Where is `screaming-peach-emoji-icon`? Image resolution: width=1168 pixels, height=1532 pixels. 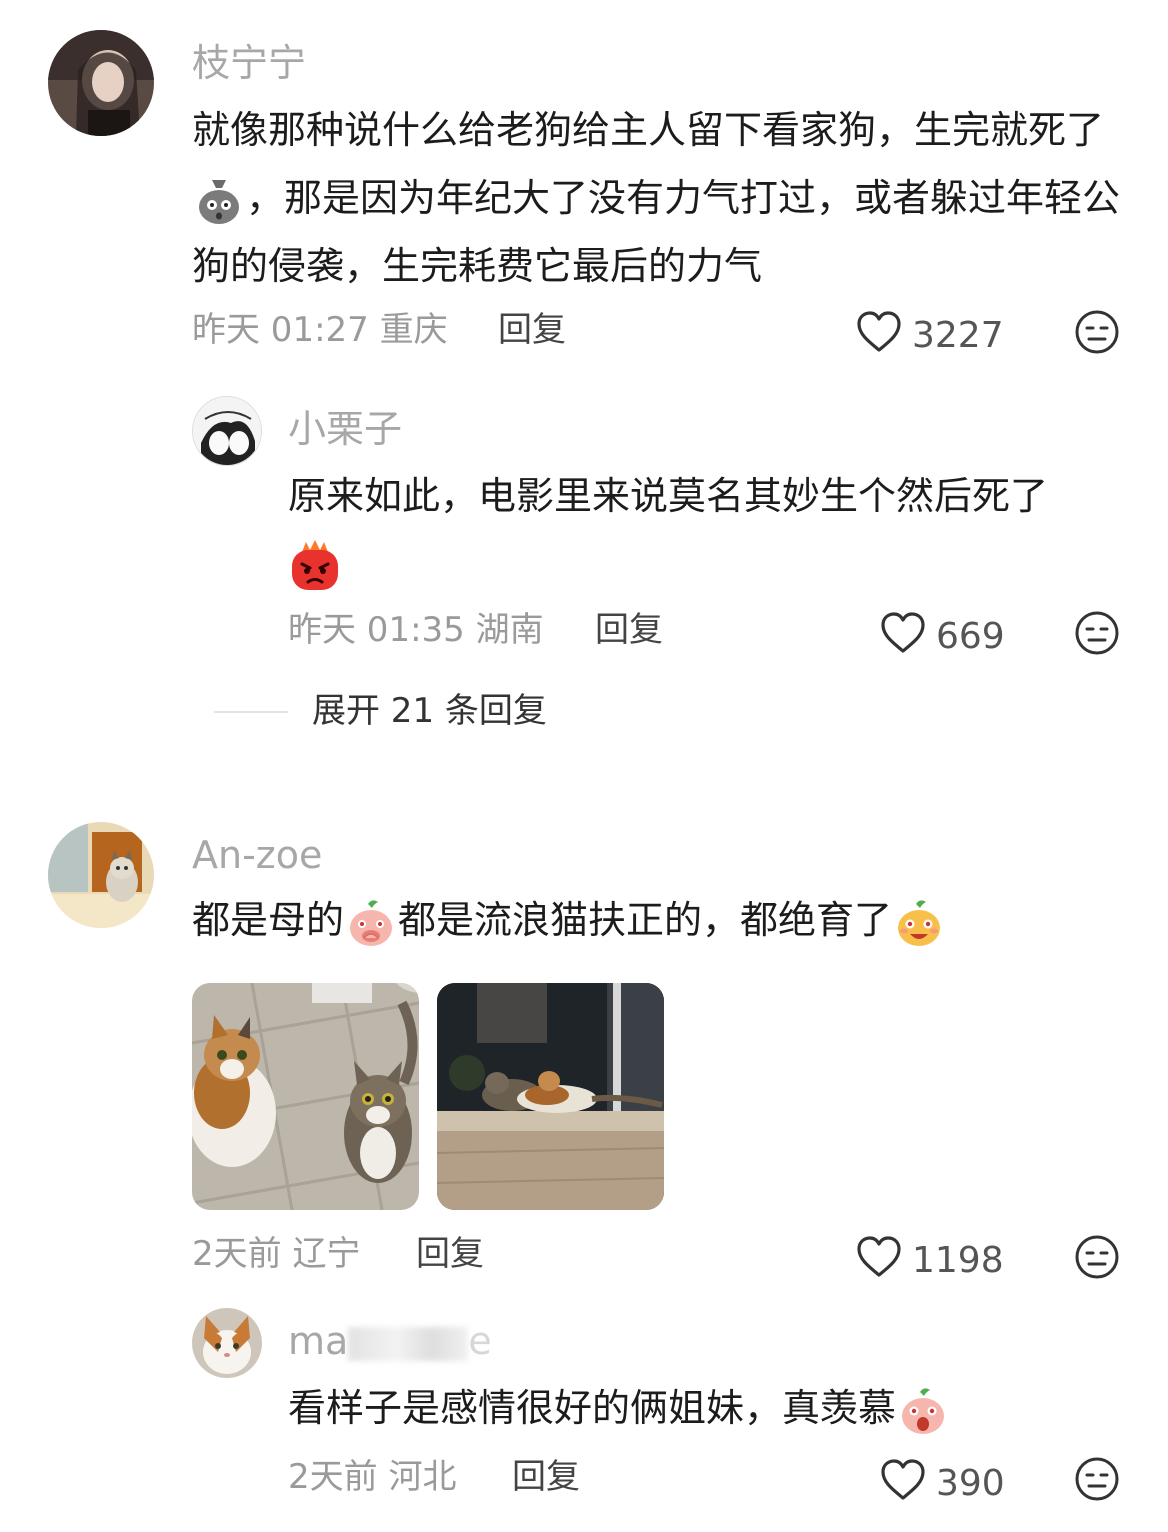
screaming-peach-emoji-icon is located at coordinates (923, 1411).